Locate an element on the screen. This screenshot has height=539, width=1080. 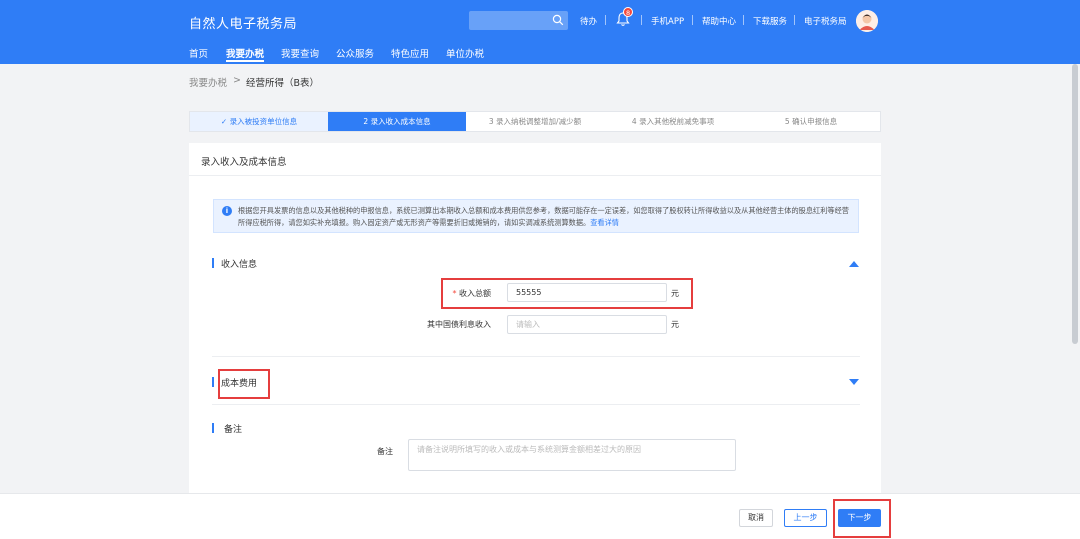
step-2: 2 录入收入成本信息 is located at coordinates (397, 121).